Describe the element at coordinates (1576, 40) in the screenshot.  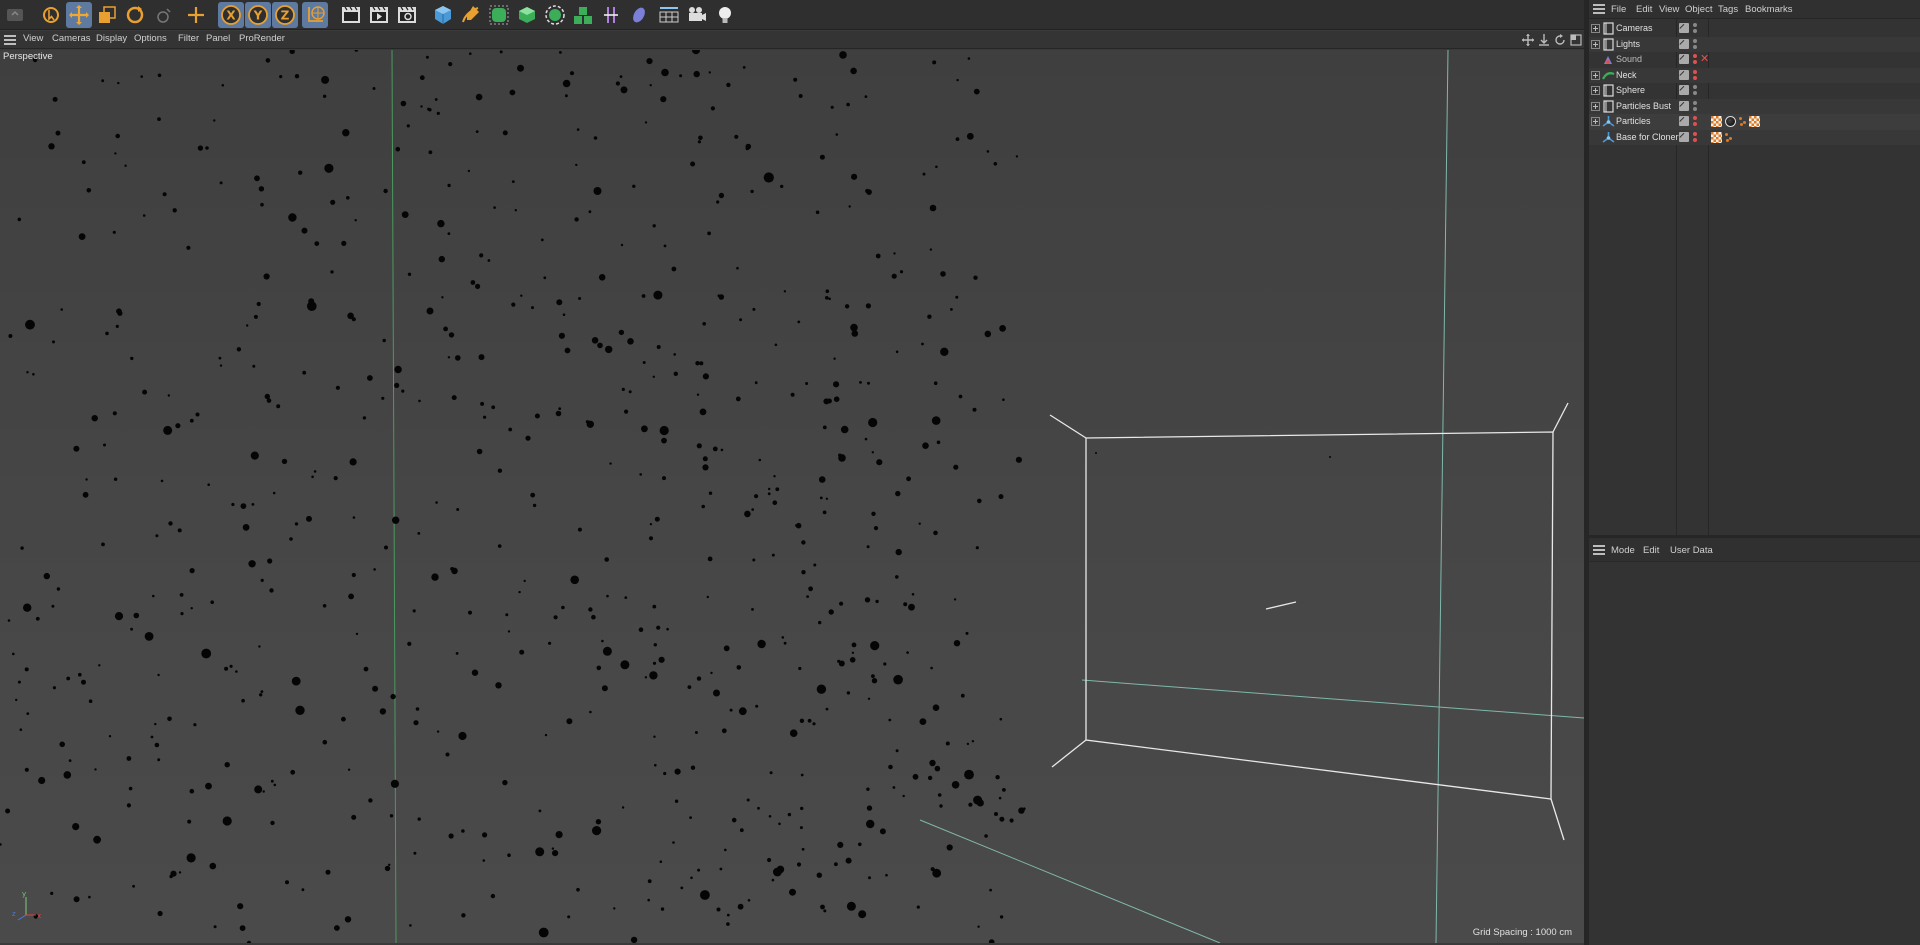
I see `maximize-view-icon` at that location.